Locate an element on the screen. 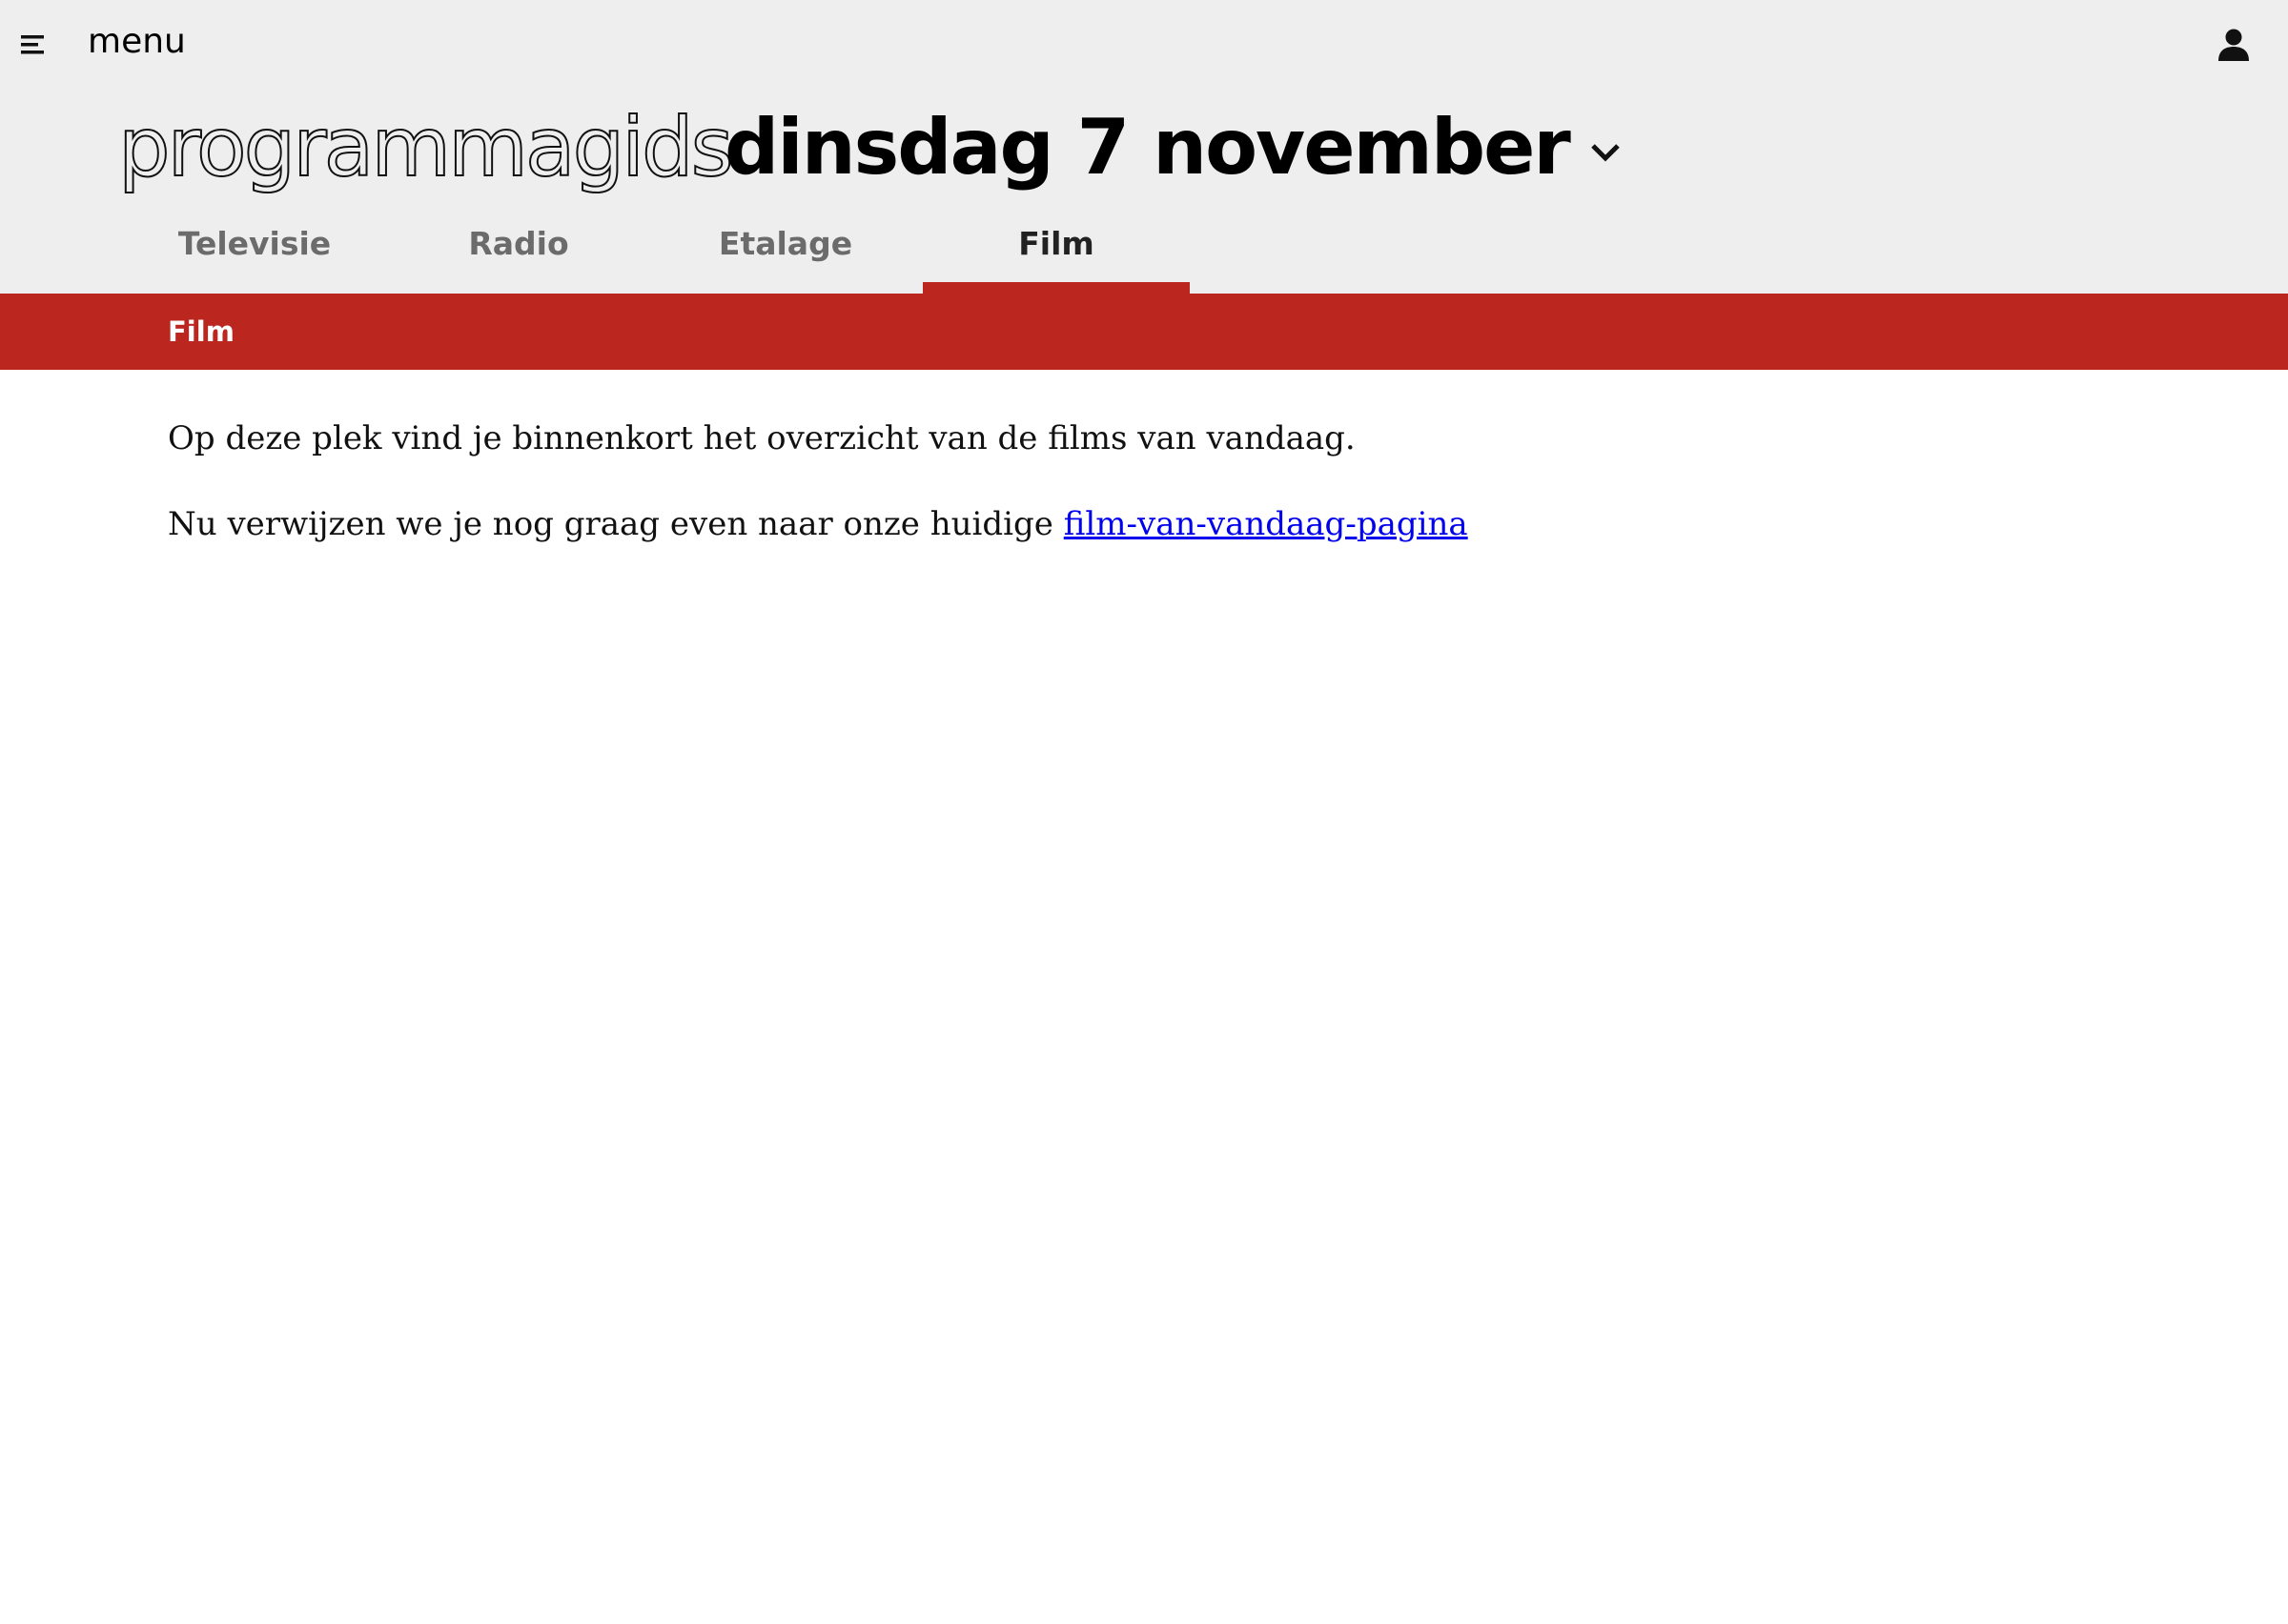  user-account-icon-graphic is located at coordinates (2233, 45).